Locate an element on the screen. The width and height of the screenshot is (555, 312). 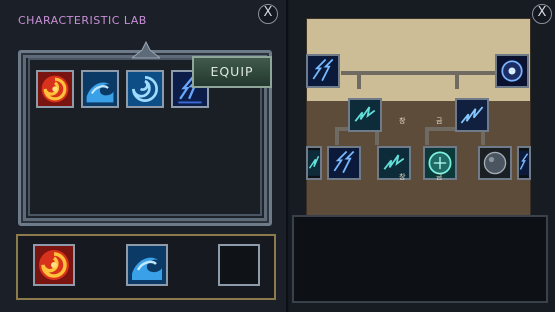
energy-orb-icon is located at coordinates (512, 71).